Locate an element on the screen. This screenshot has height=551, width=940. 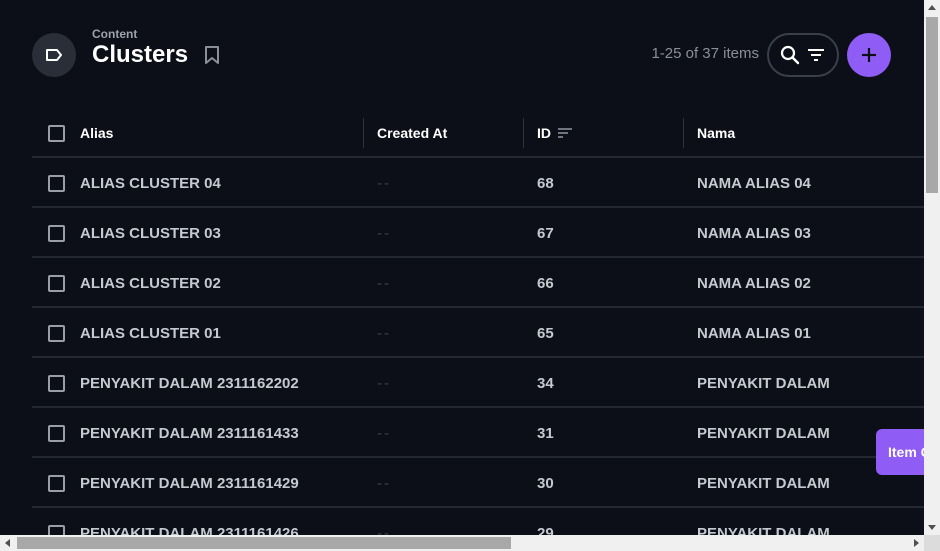
label-icon is located at coordinates (54, 55).